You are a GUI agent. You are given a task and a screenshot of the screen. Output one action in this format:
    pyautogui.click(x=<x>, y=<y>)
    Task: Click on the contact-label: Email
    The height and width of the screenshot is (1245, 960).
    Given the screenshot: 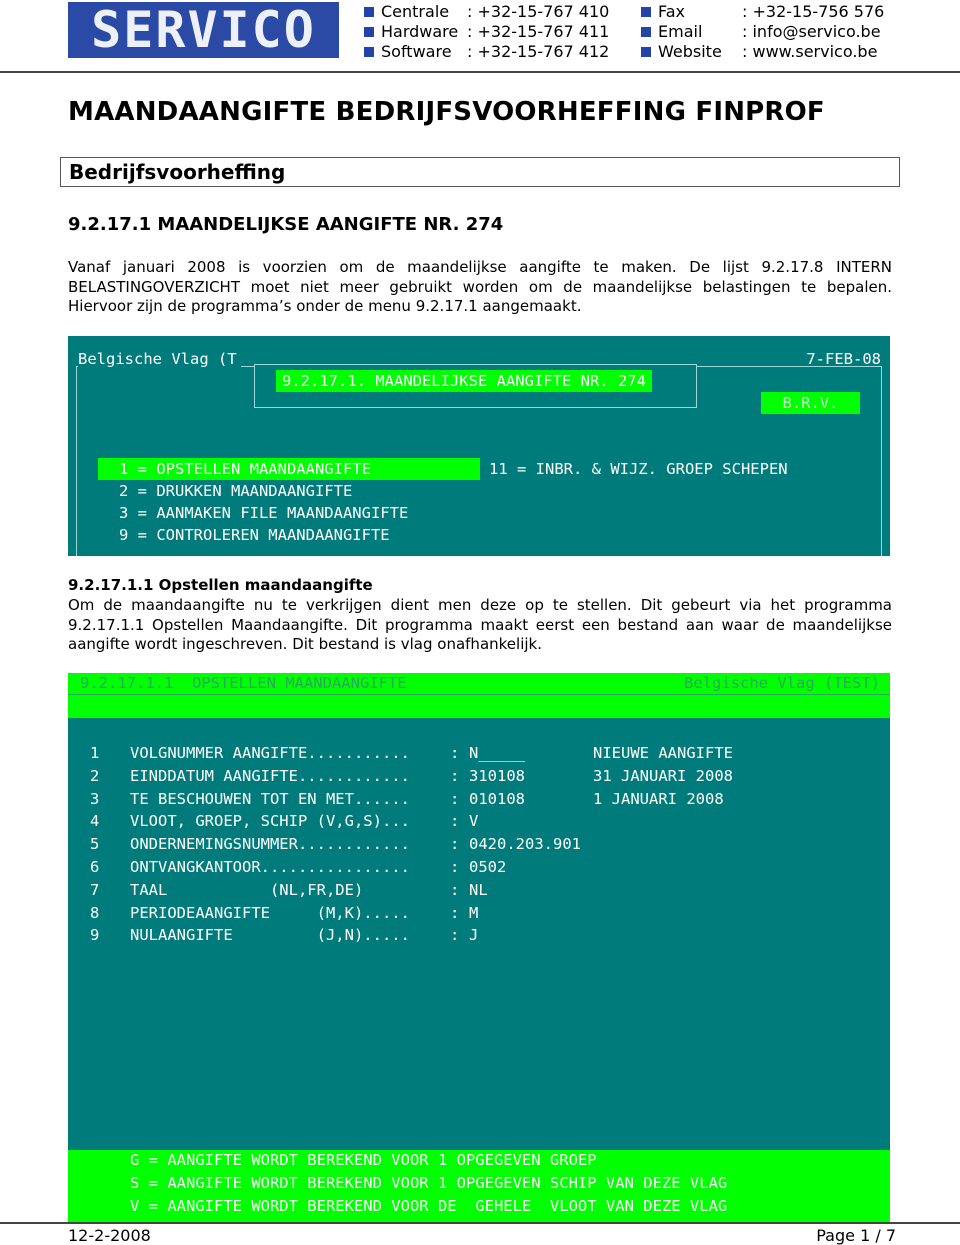 What is the action you would take?
    pyautogui.click(x=680, y=31)
    